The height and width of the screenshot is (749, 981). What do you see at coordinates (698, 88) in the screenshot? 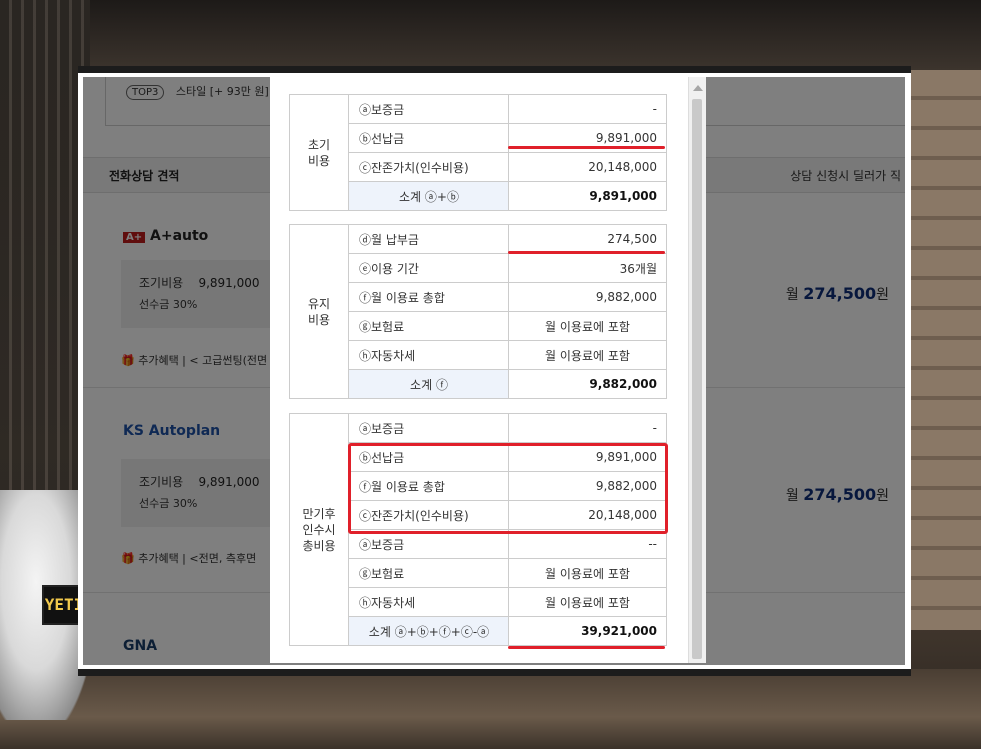
I see `scroll-up-arrow-icon` at bounding box center [698, 88].